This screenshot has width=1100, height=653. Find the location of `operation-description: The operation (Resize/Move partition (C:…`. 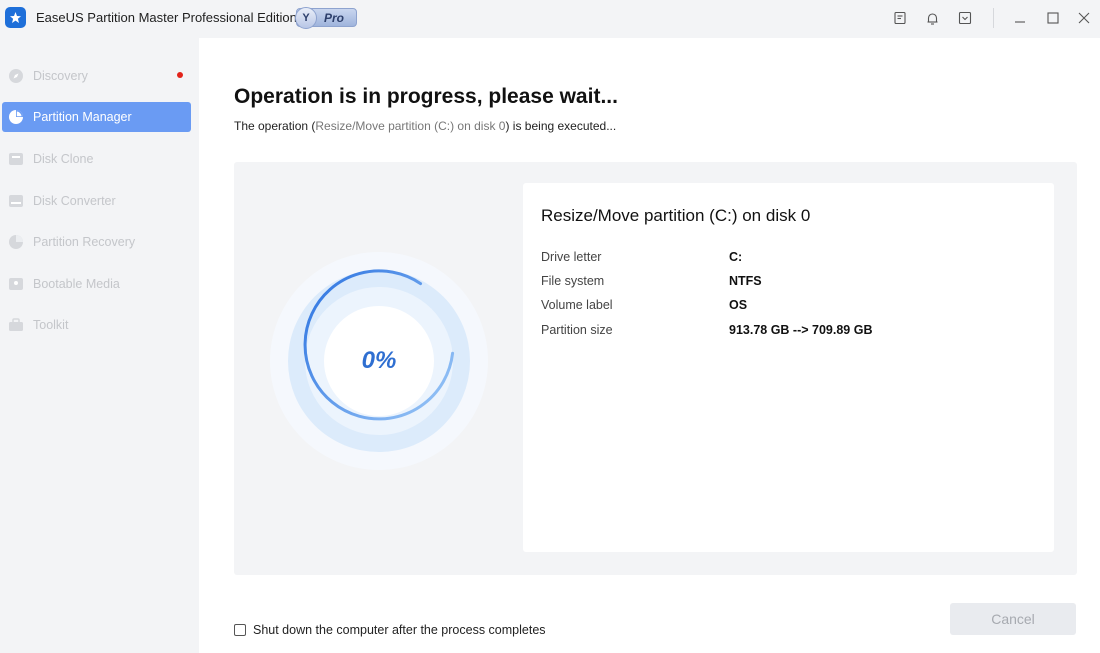

operation-description: The operation (Resize/Move partition (C:… is located at coordinates (425, 126).